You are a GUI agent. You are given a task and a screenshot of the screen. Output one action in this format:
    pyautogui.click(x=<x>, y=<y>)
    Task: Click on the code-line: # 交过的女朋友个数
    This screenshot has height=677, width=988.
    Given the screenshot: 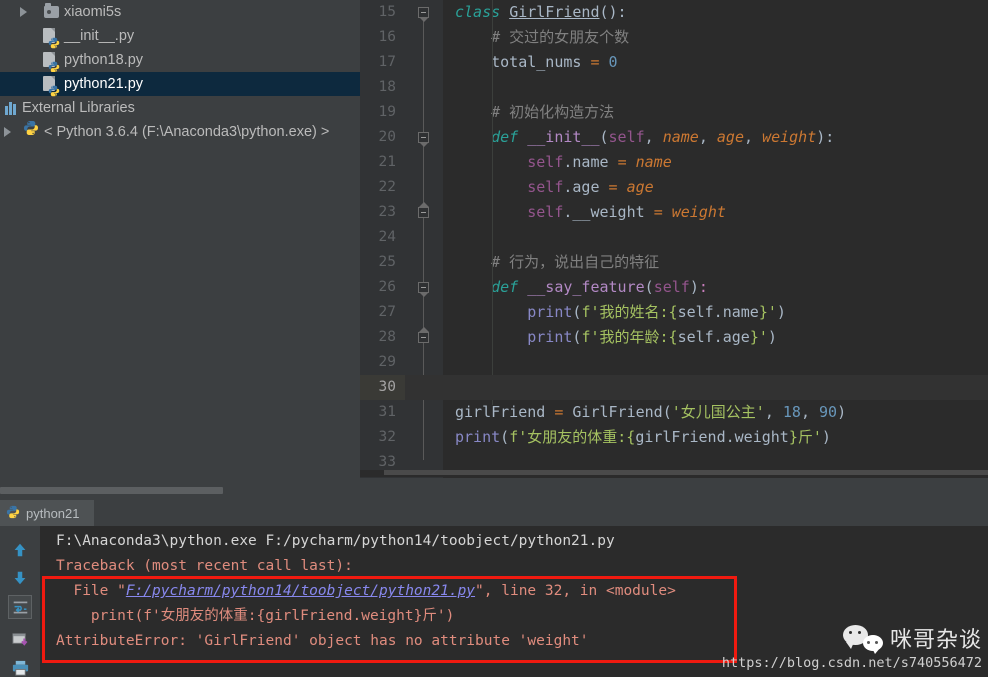 What is the action you would take?
    pyautogui.click(x=536, y=37)
    